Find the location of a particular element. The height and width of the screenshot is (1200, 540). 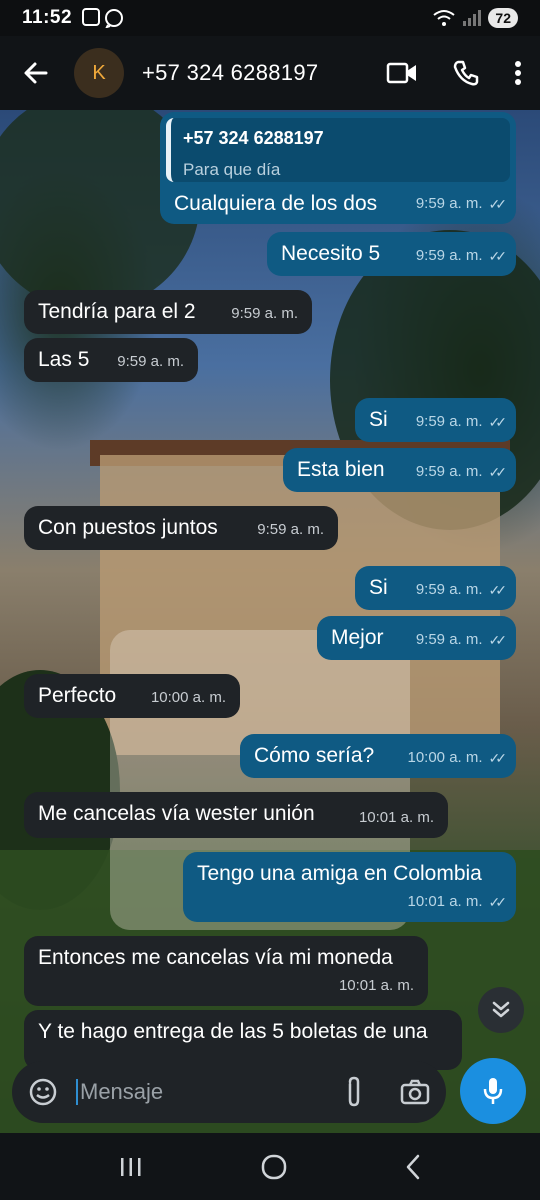

message-text: Necesito 5 is located at coordinates (331, 253).